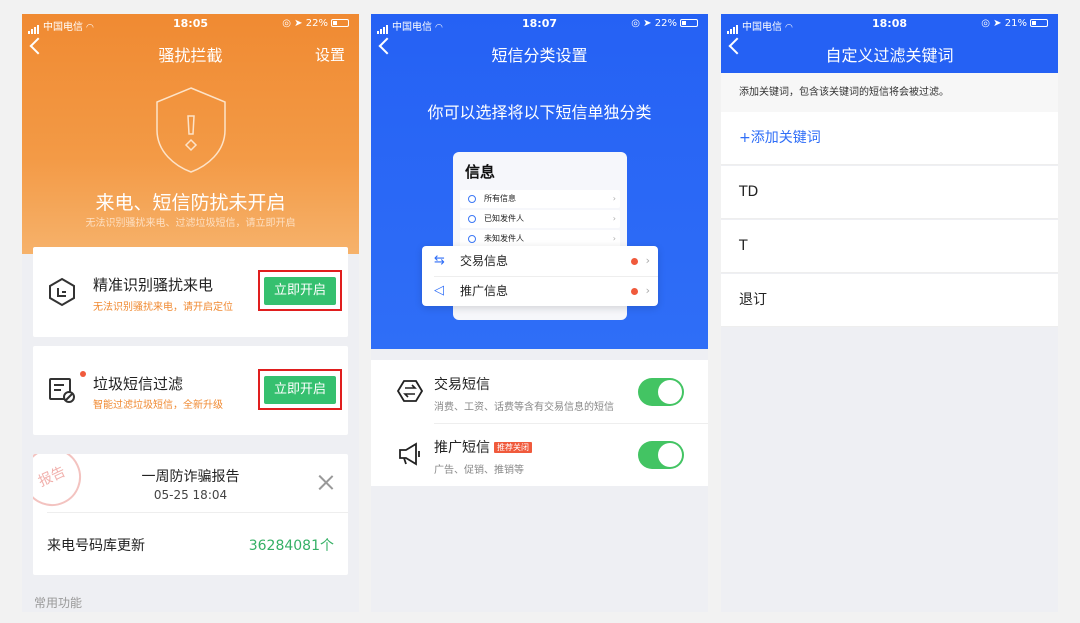  I want to click on keyword-item: TD, so click(889, 192).